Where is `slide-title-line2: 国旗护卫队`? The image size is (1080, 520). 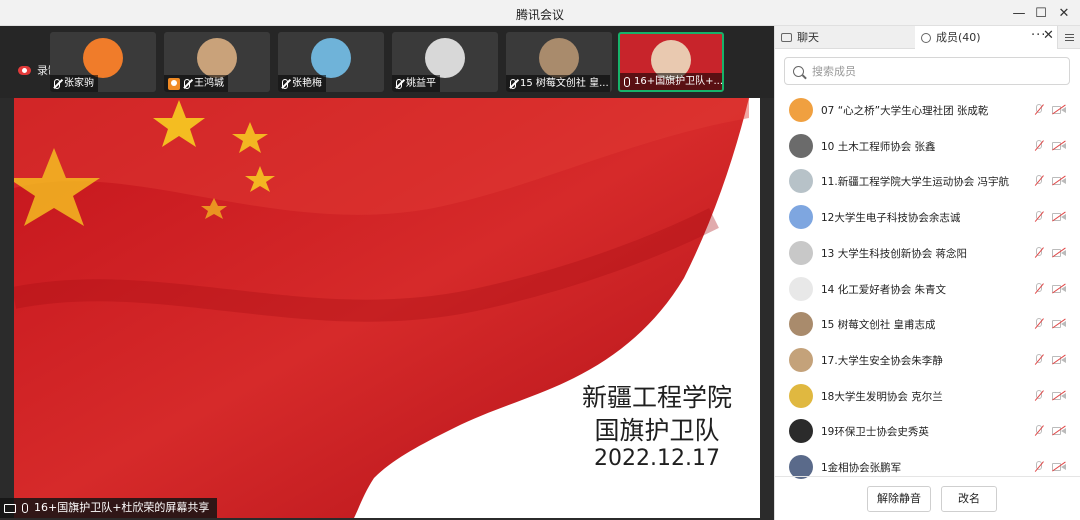
slide-title-line2: 国旗护卫队 is located at coordinates (657, 430).